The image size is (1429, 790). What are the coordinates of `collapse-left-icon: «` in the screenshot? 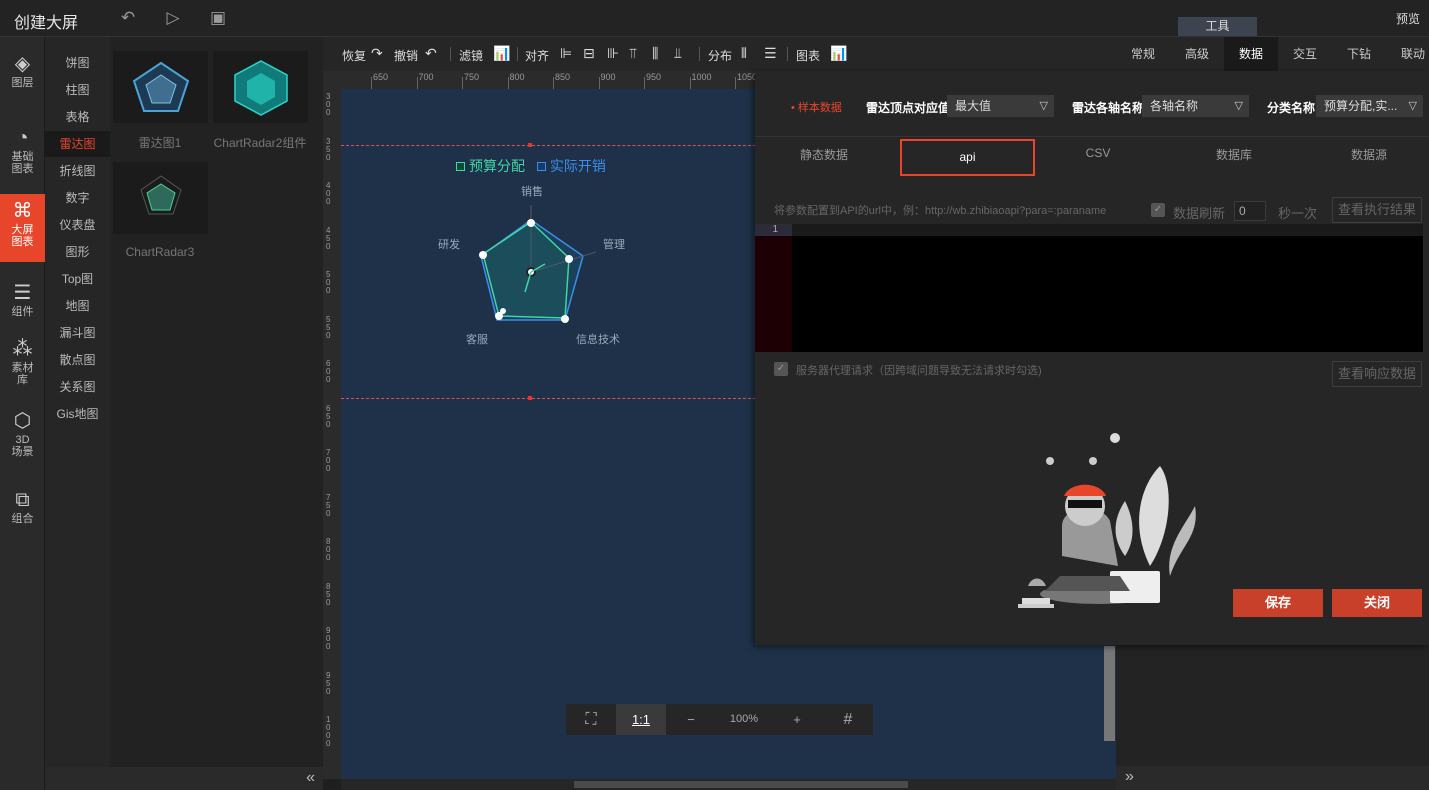 It's located at (310, 778).